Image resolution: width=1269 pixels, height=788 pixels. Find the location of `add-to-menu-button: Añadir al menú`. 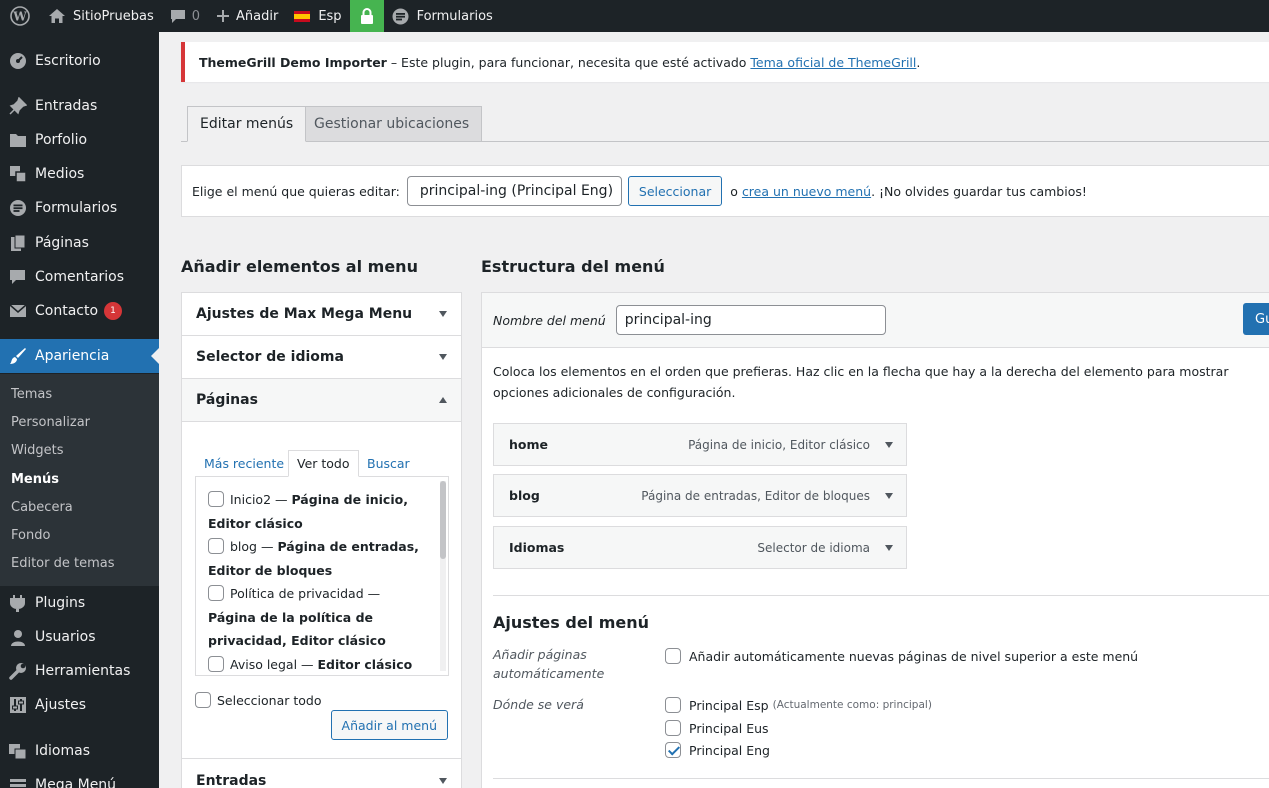

add-to-menu-button: Añadir al menú is located at coordinates (389, 725).